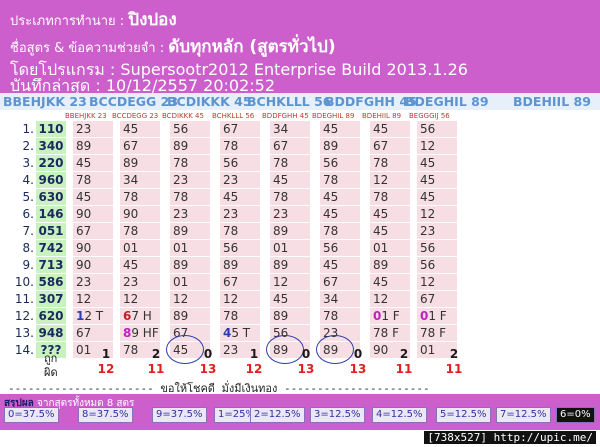 This screenshot has width=600, height=447. Describe the element at coordinates (140, 333) in the screenshot. I see `result-cell: 89 HF` at that location.